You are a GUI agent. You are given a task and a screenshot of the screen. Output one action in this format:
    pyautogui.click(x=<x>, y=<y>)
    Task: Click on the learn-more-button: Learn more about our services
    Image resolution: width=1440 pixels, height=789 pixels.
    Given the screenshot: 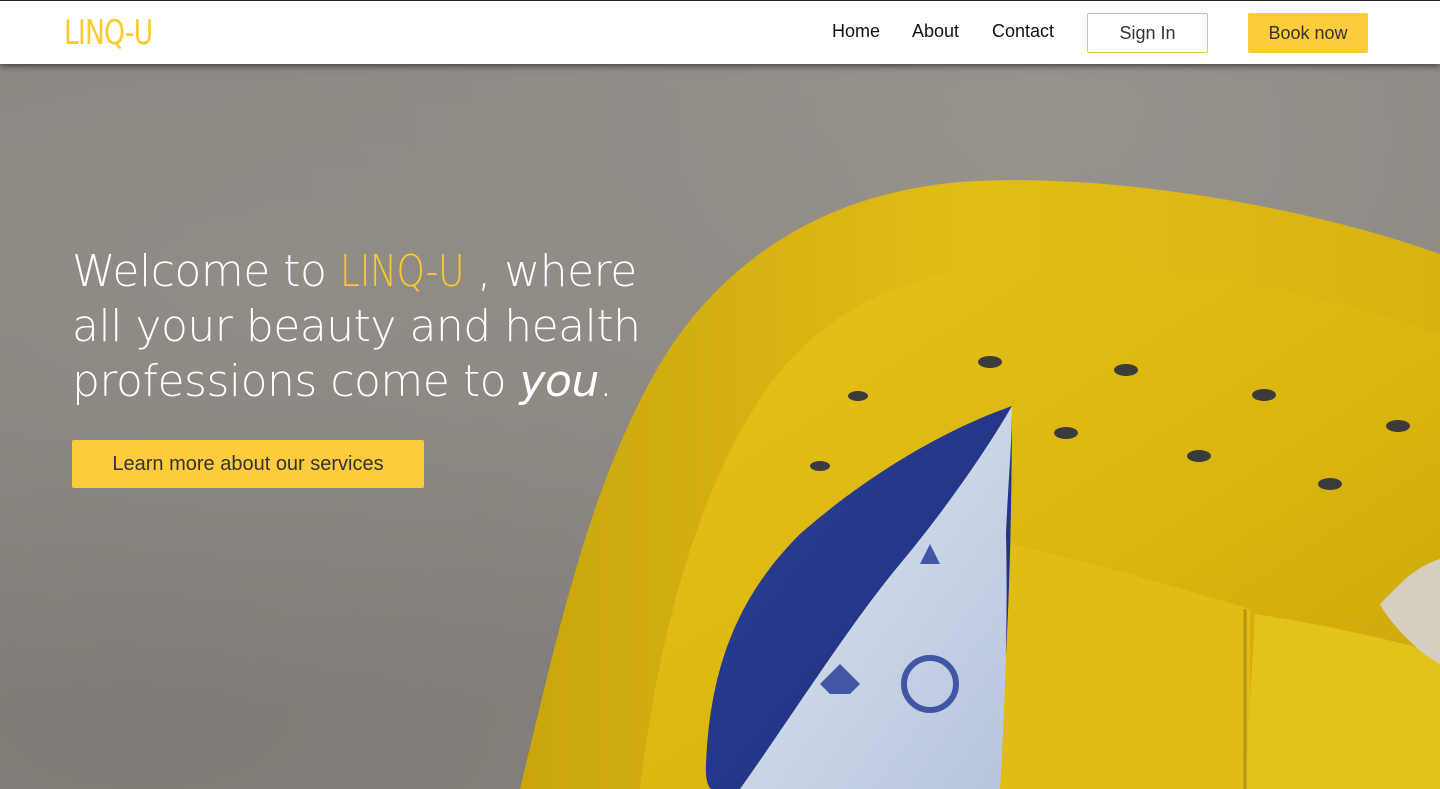 What is the action you would take?
    pyautogui.click(x=248, y=464)
    